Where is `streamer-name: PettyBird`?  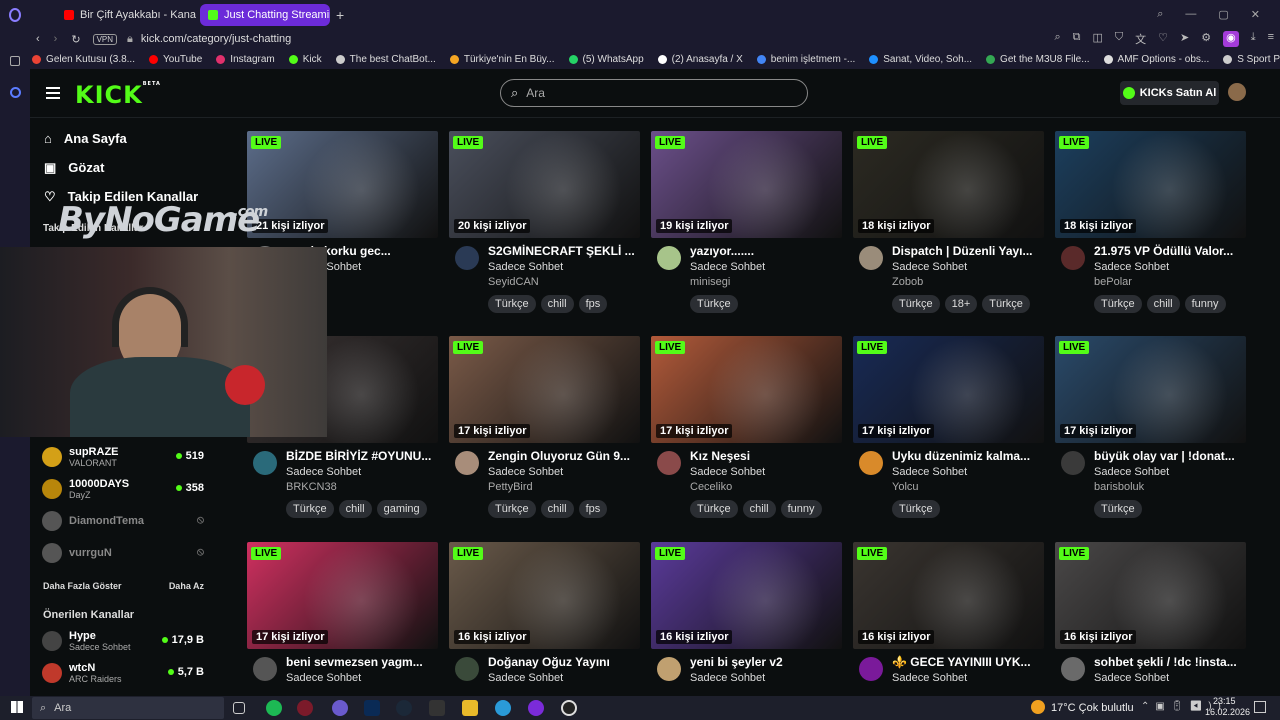 streamer-name: PettyBird is located at coordinates (563, 487).